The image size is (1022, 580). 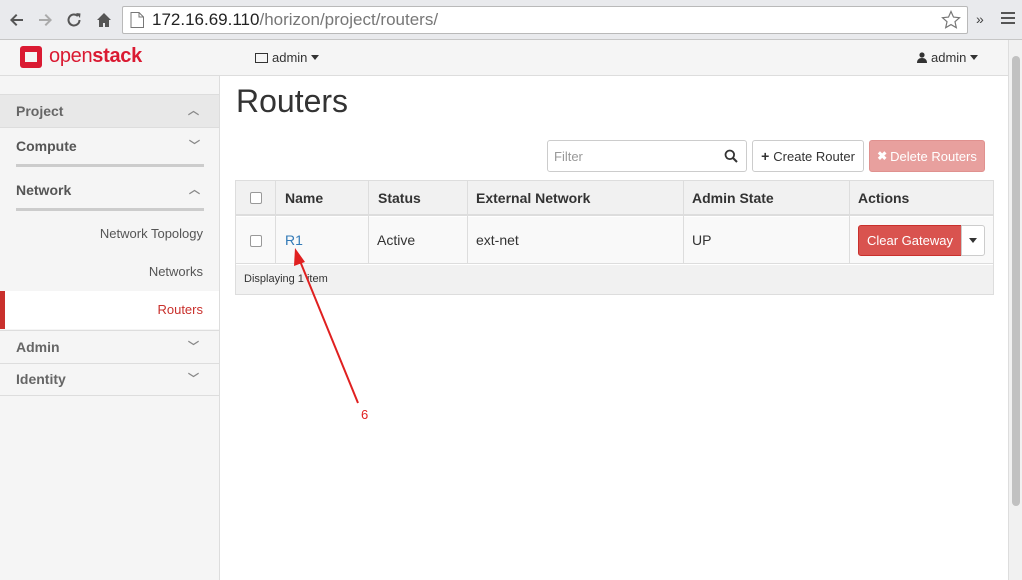 What do you see at coordinates (256, 198) in the screenshot?
I see `select-all-checkbox` at bounding box center [256, 198].